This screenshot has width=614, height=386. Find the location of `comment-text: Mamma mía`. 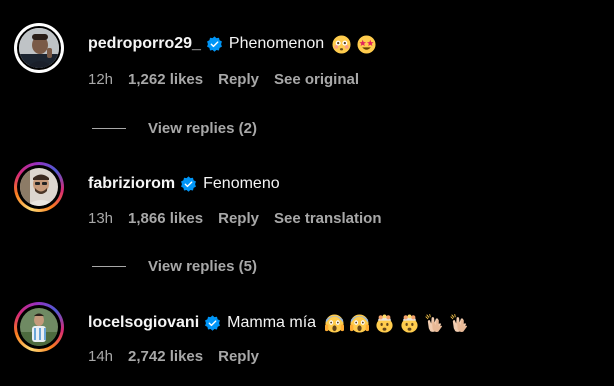

comment-text: Mamma mía is located at coordinates (272, 322).